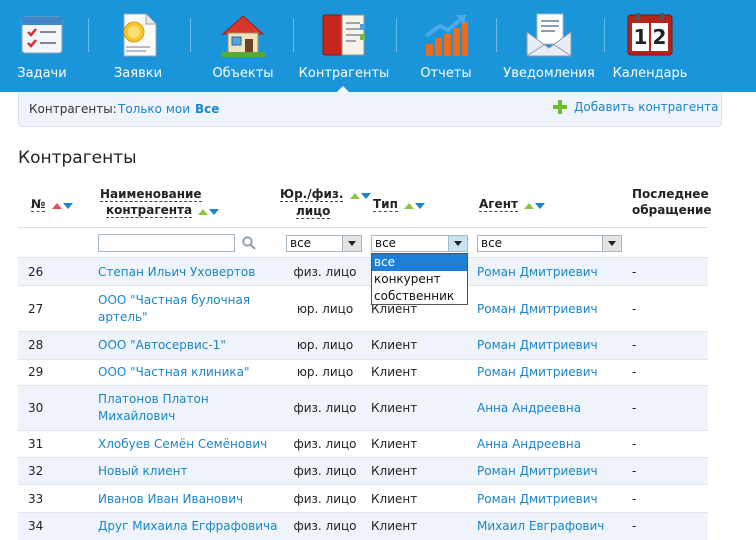 Image resolution: width=756 pixels, height=540 pixels. Describe the element at coordinates (188, 272) in the screenshot. I see `counterparty-name-link: Степан Ильич Уховертов` at that location.